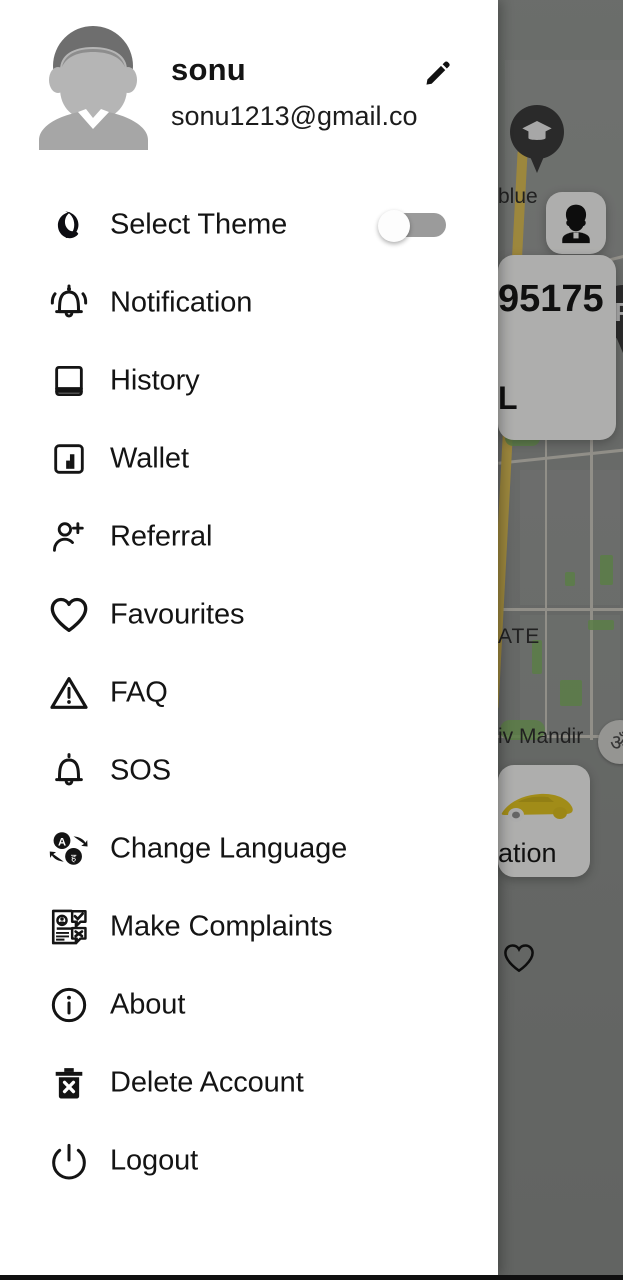  What do you see at coordinates (69, 225) in the screenshot?
I see `moon-icon` at bounding box center [69, 225].